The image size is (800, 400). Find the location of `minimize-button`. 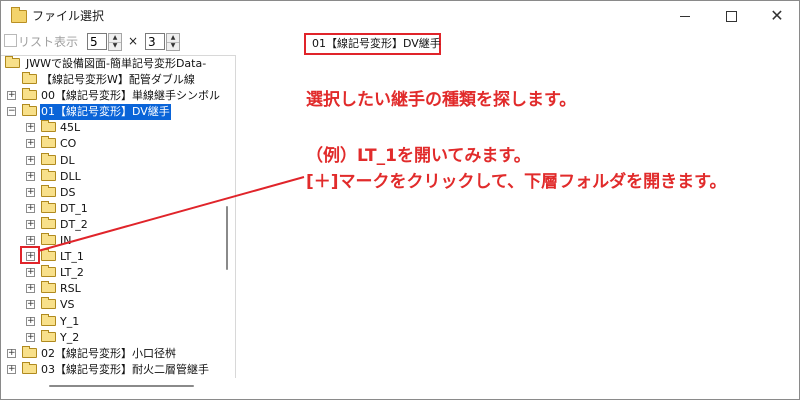

minimize-button is located at coordinates (685, 16).